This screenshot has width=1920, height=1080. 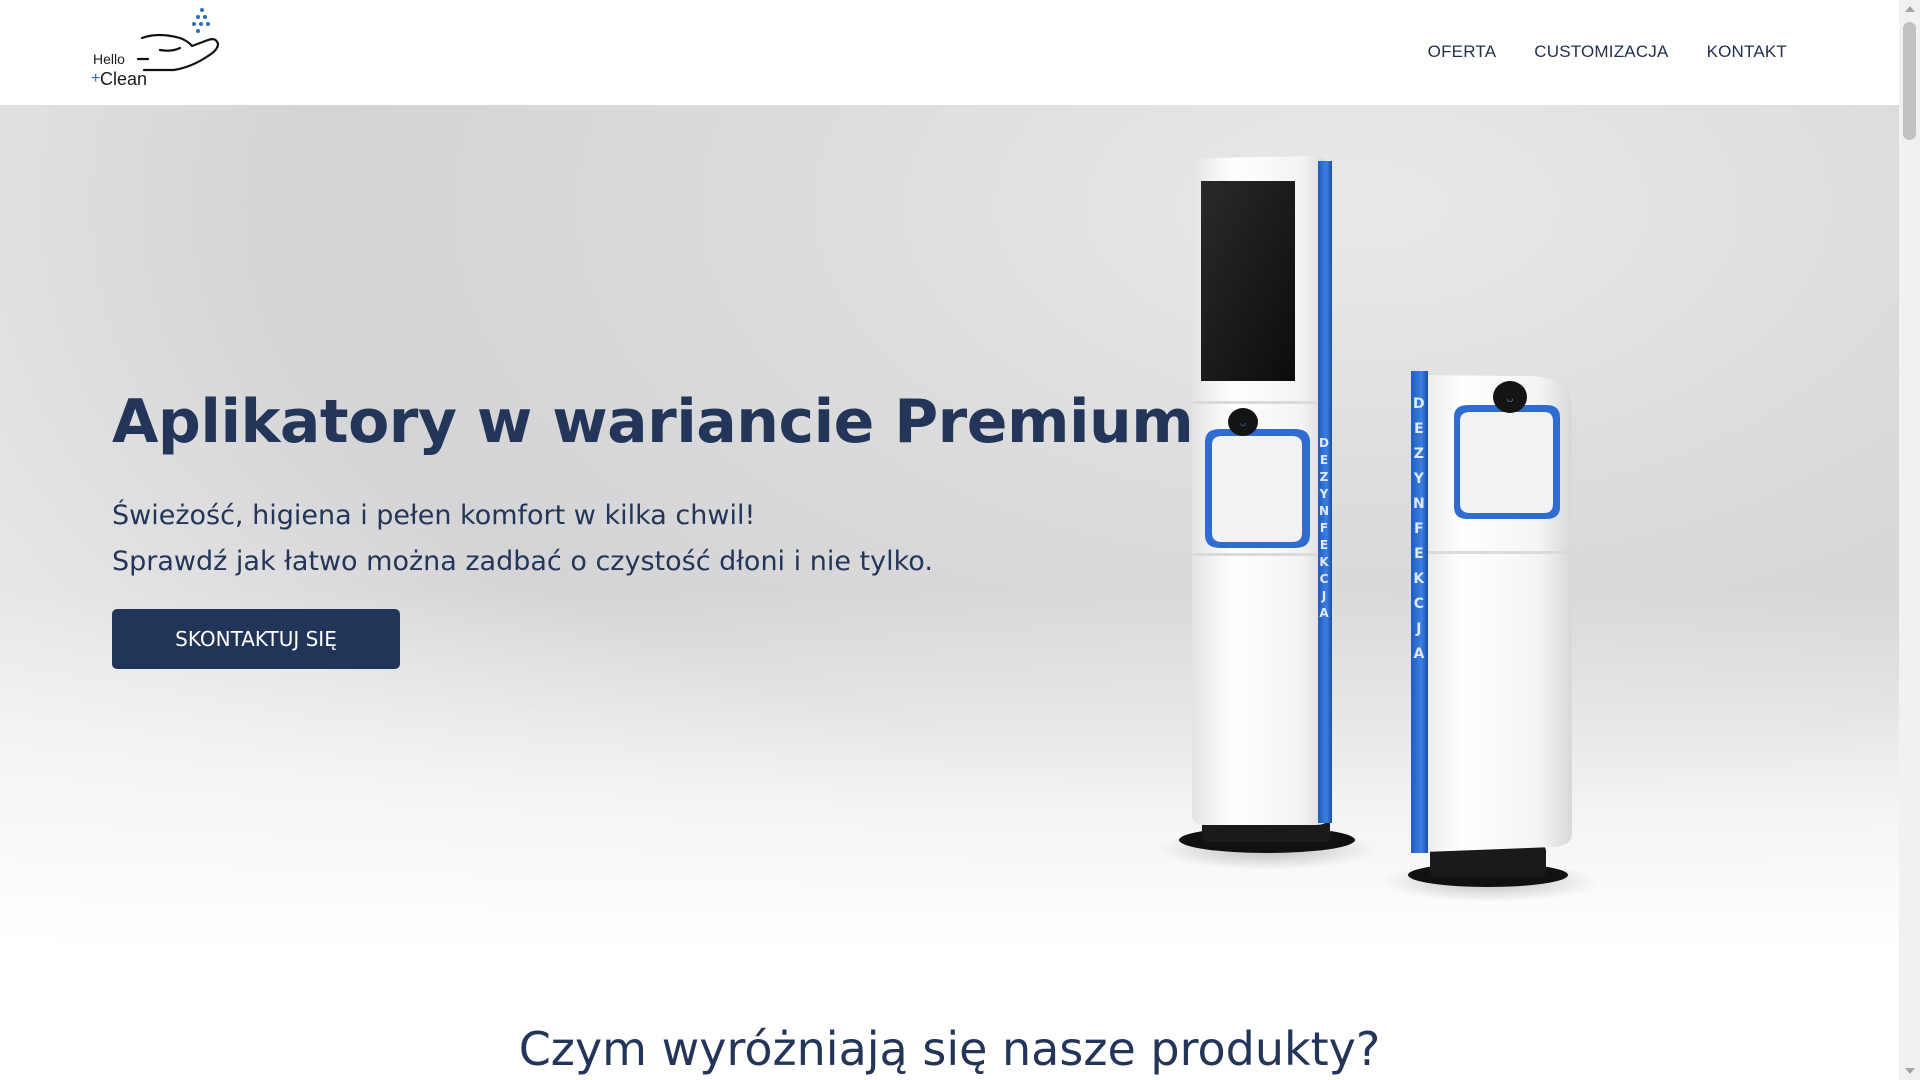 What do you see at coordinates (653, 422) in the screenshot?
I see `hero-title: Aplikatory w wariancie Premium` at bounding box center [653, 422].